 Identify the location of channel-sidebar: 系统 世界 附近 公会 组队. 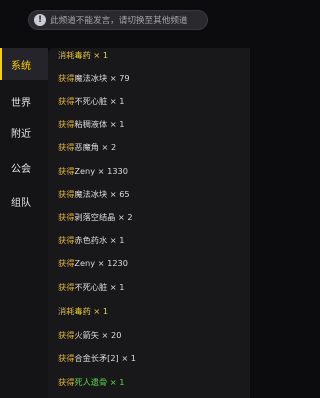
(24, 223).